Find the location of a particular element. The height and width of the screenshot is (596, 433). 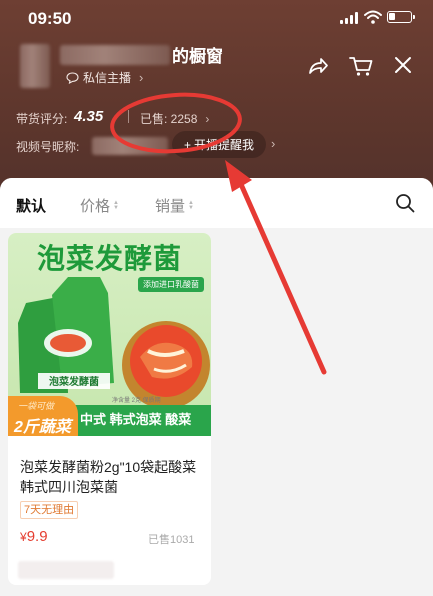

tab-default-label: 默认 is located at coordinates (31, 206).